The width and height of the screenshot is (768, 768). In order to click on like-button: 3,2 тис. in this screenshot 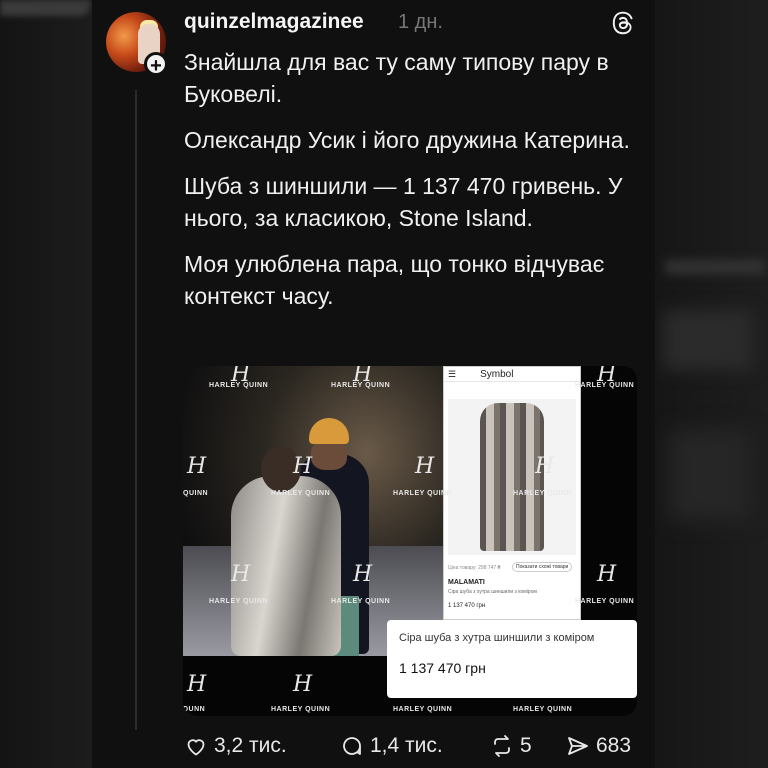, I will do `click(235, 746)`.